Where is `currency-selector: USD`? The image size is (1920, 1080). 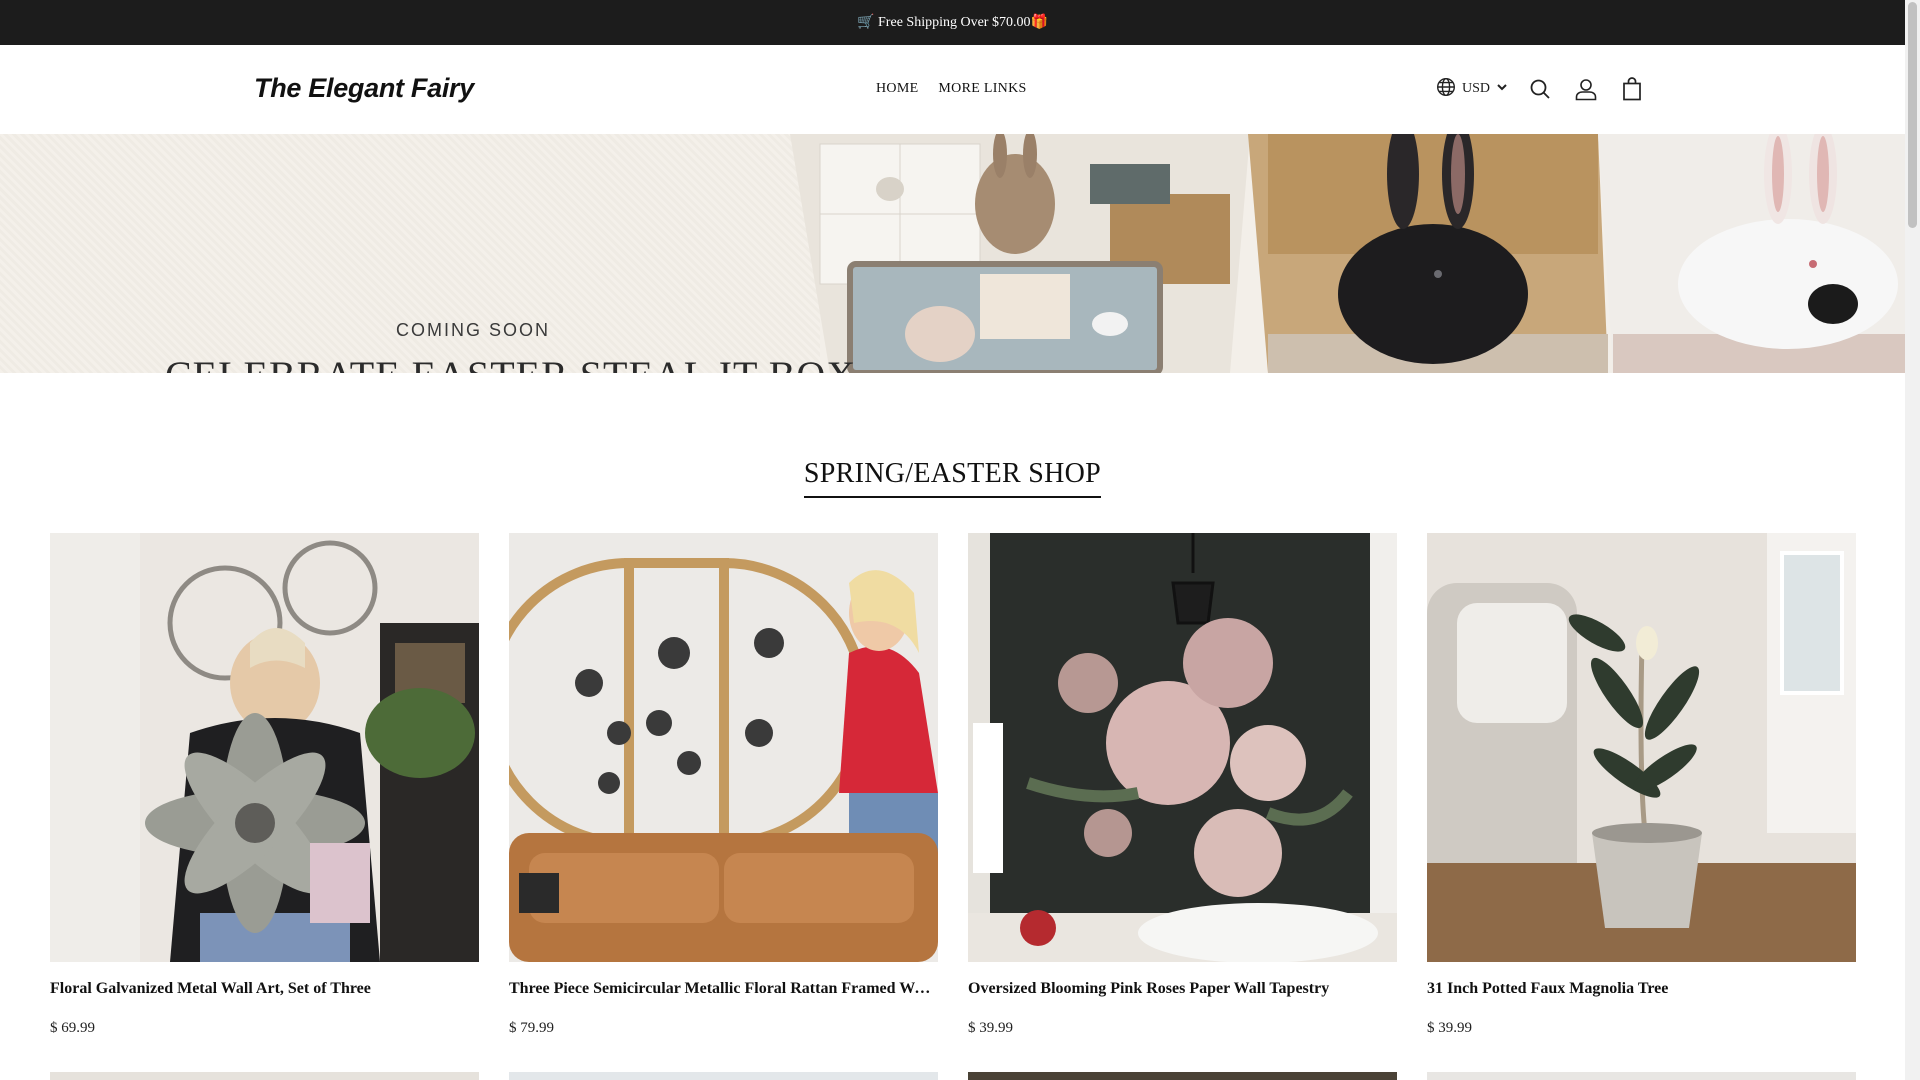 currency-selector: USD is located at coordinates (1472, 89).